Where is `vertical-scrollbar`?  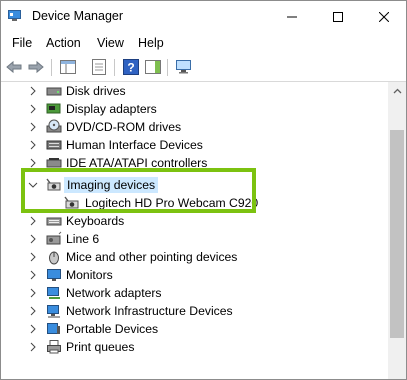 vertical-scrollbar is located at coordinates (397, 230).